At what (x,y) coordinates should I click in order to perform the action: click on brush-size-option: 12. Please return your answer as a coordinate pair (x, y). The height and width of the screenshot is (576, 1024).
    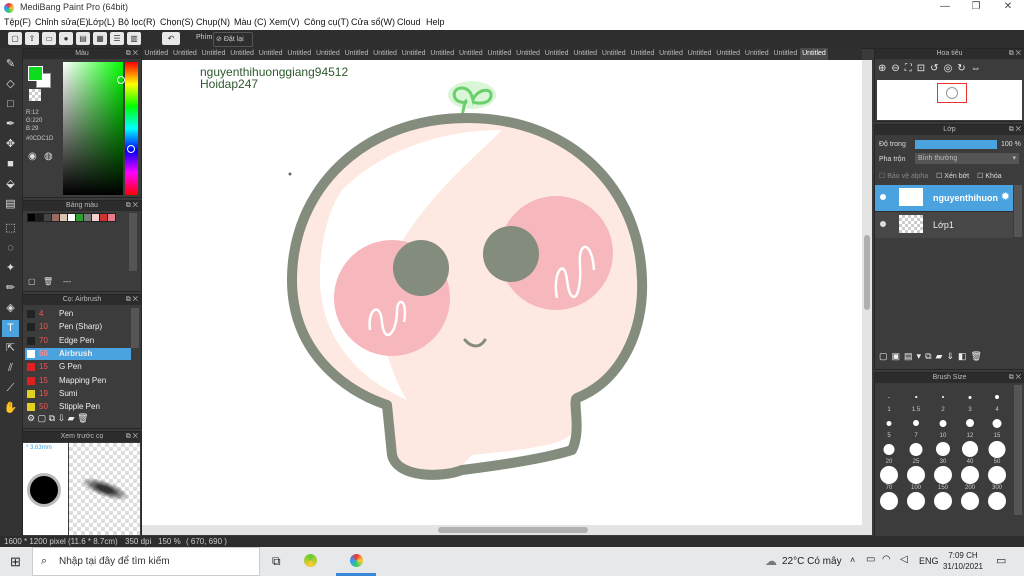
    Looking at the image, I should click on (970, 425).